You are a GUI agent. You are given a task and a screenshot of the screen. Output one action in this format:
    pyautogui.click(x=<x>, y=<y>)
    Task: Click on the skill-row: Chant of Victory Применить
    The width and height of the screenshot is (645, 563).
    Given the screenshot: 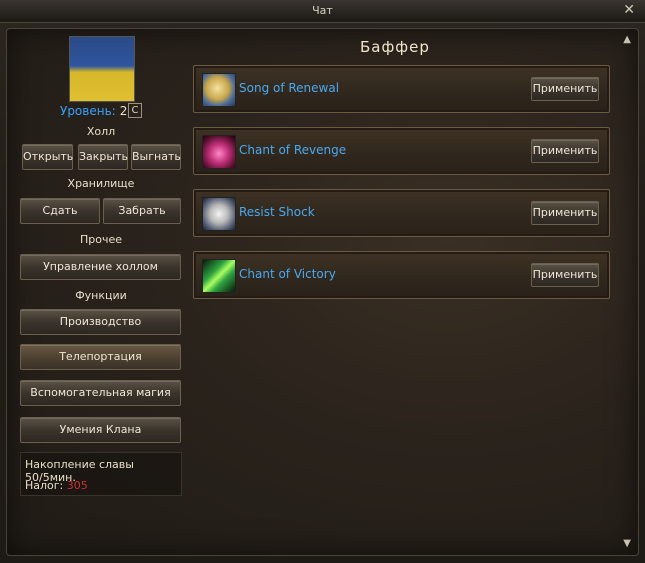 What is the action you would take?
    pyautogui.click(x=401, y=275)
    